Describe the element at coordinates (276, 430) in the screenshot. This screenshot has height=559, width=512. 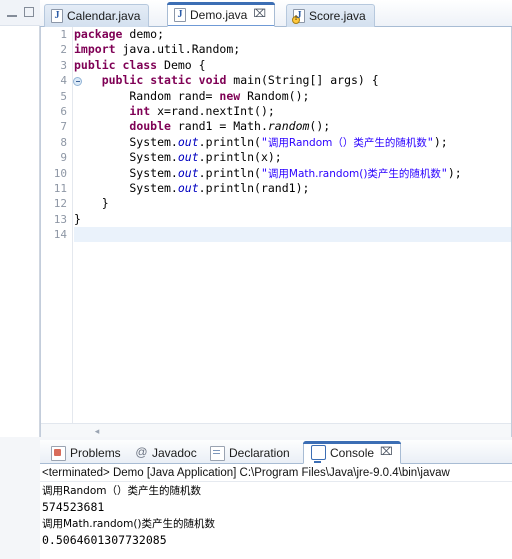
I see `editor-horizontal-scrollbar: ◂` at that location.